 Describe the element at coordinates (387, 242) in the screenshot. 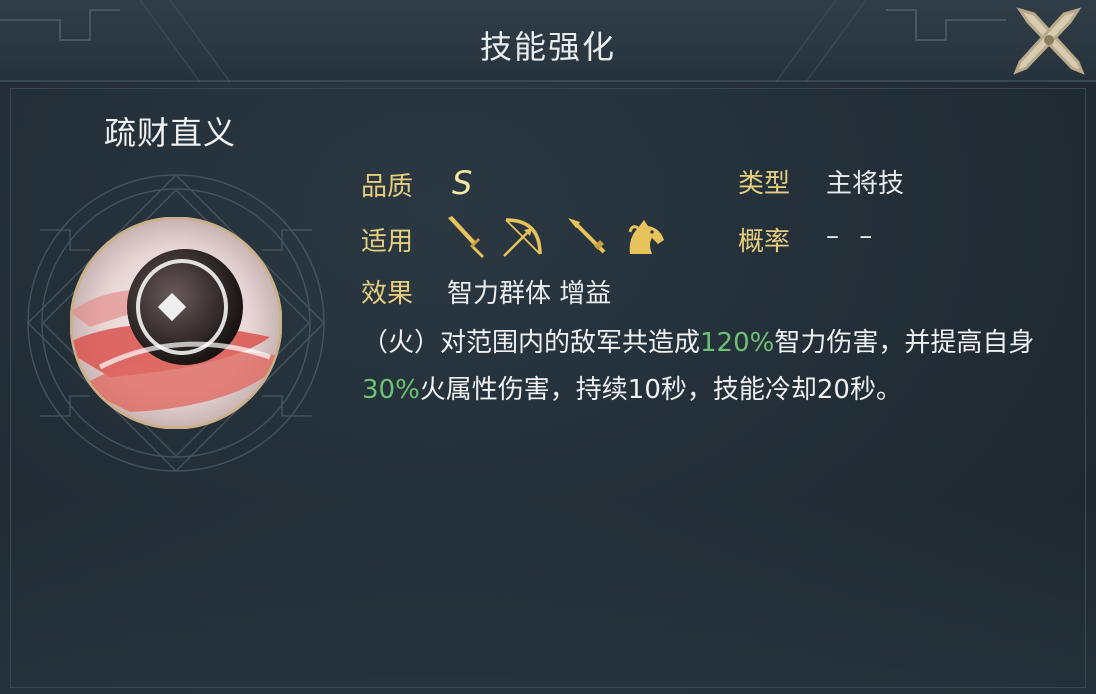

I see `applicable-label: 适用` at that location.